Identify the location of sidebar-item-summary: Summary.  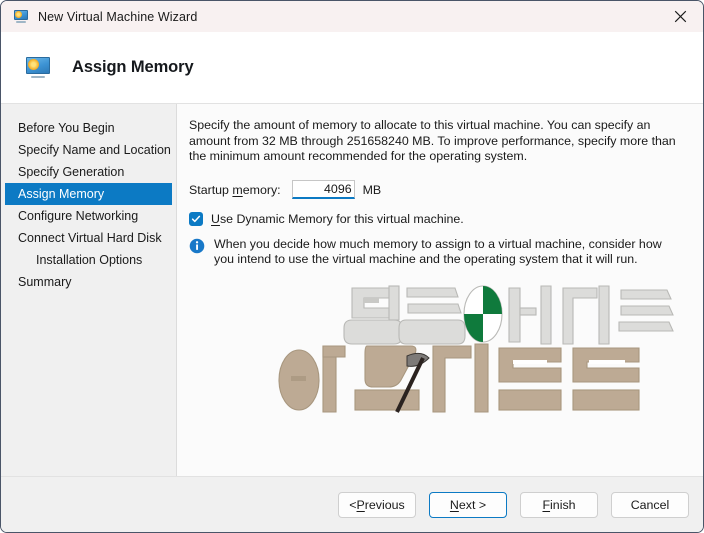
(88, 282).